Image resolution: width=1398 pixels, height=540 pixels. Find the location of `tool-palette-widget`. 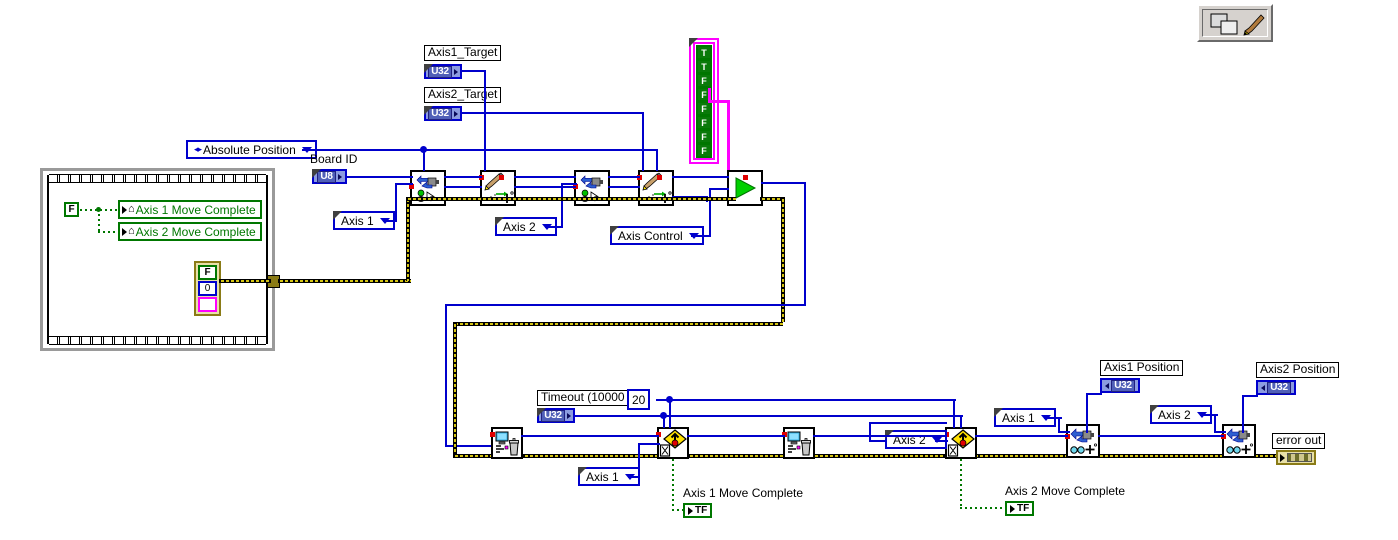

tool-palette-widget is located at coordinates (1235, 23).